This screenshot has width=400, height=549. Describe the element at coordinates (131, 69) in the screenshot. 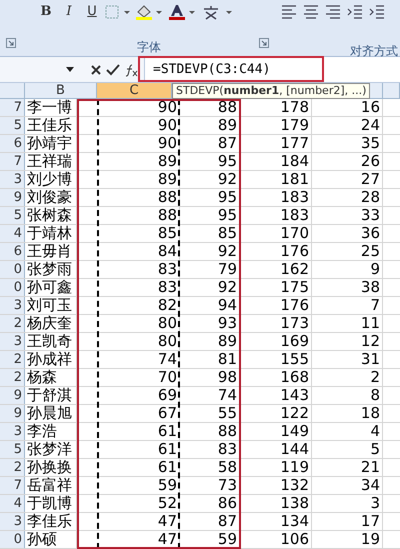

I see `insert-function-icon` at that location.